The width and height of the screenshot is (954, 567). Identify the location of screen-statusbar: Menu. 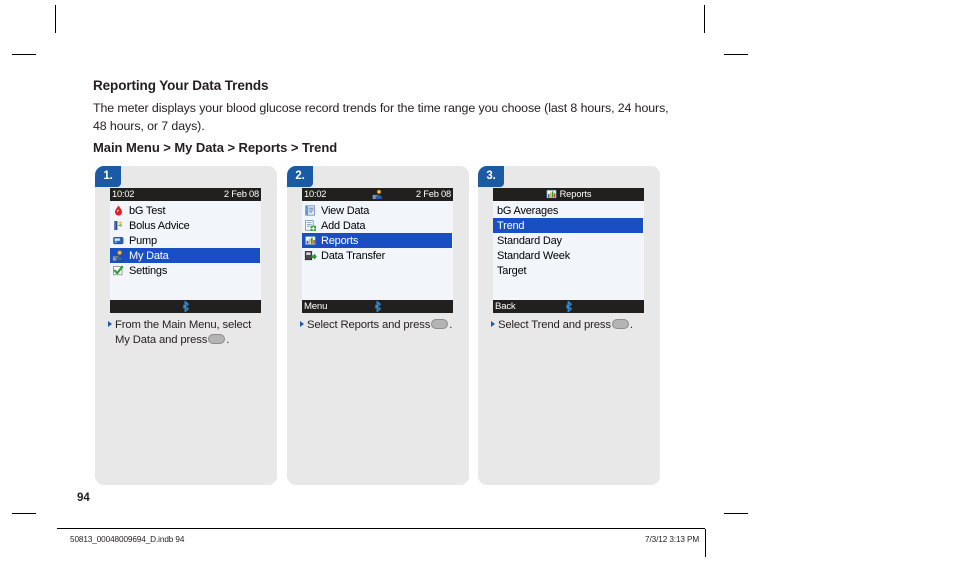
(377, 306).